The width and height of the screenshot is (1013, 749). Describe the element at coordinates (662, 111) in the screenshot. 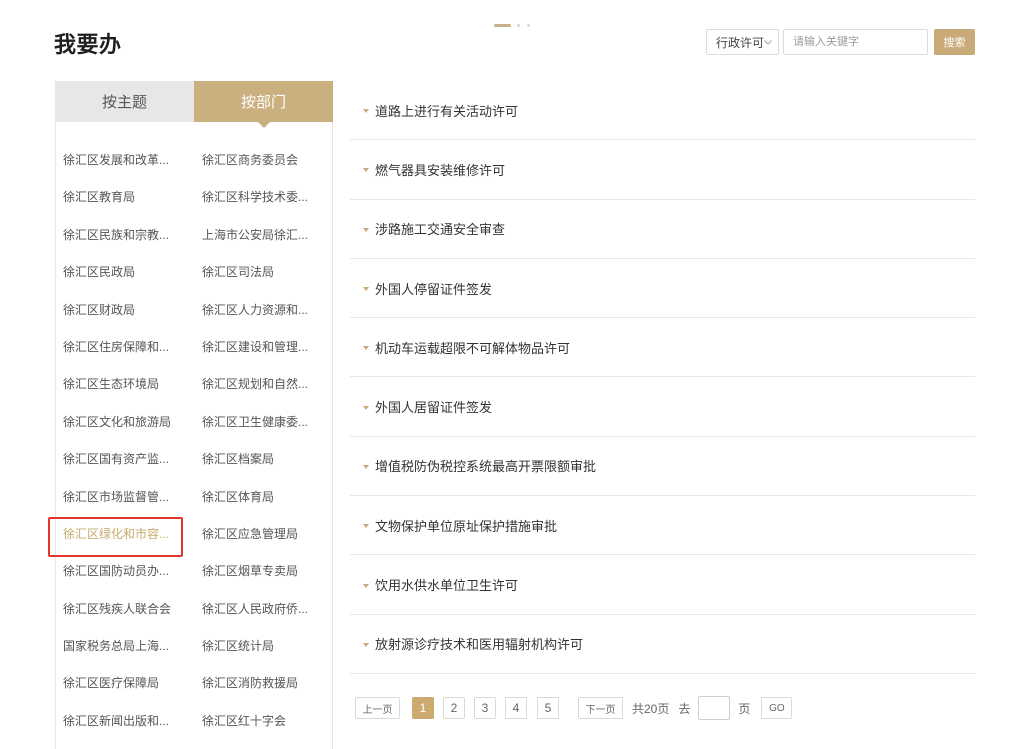

I see `service-item: 道路上进行有关活动许可` at that location.